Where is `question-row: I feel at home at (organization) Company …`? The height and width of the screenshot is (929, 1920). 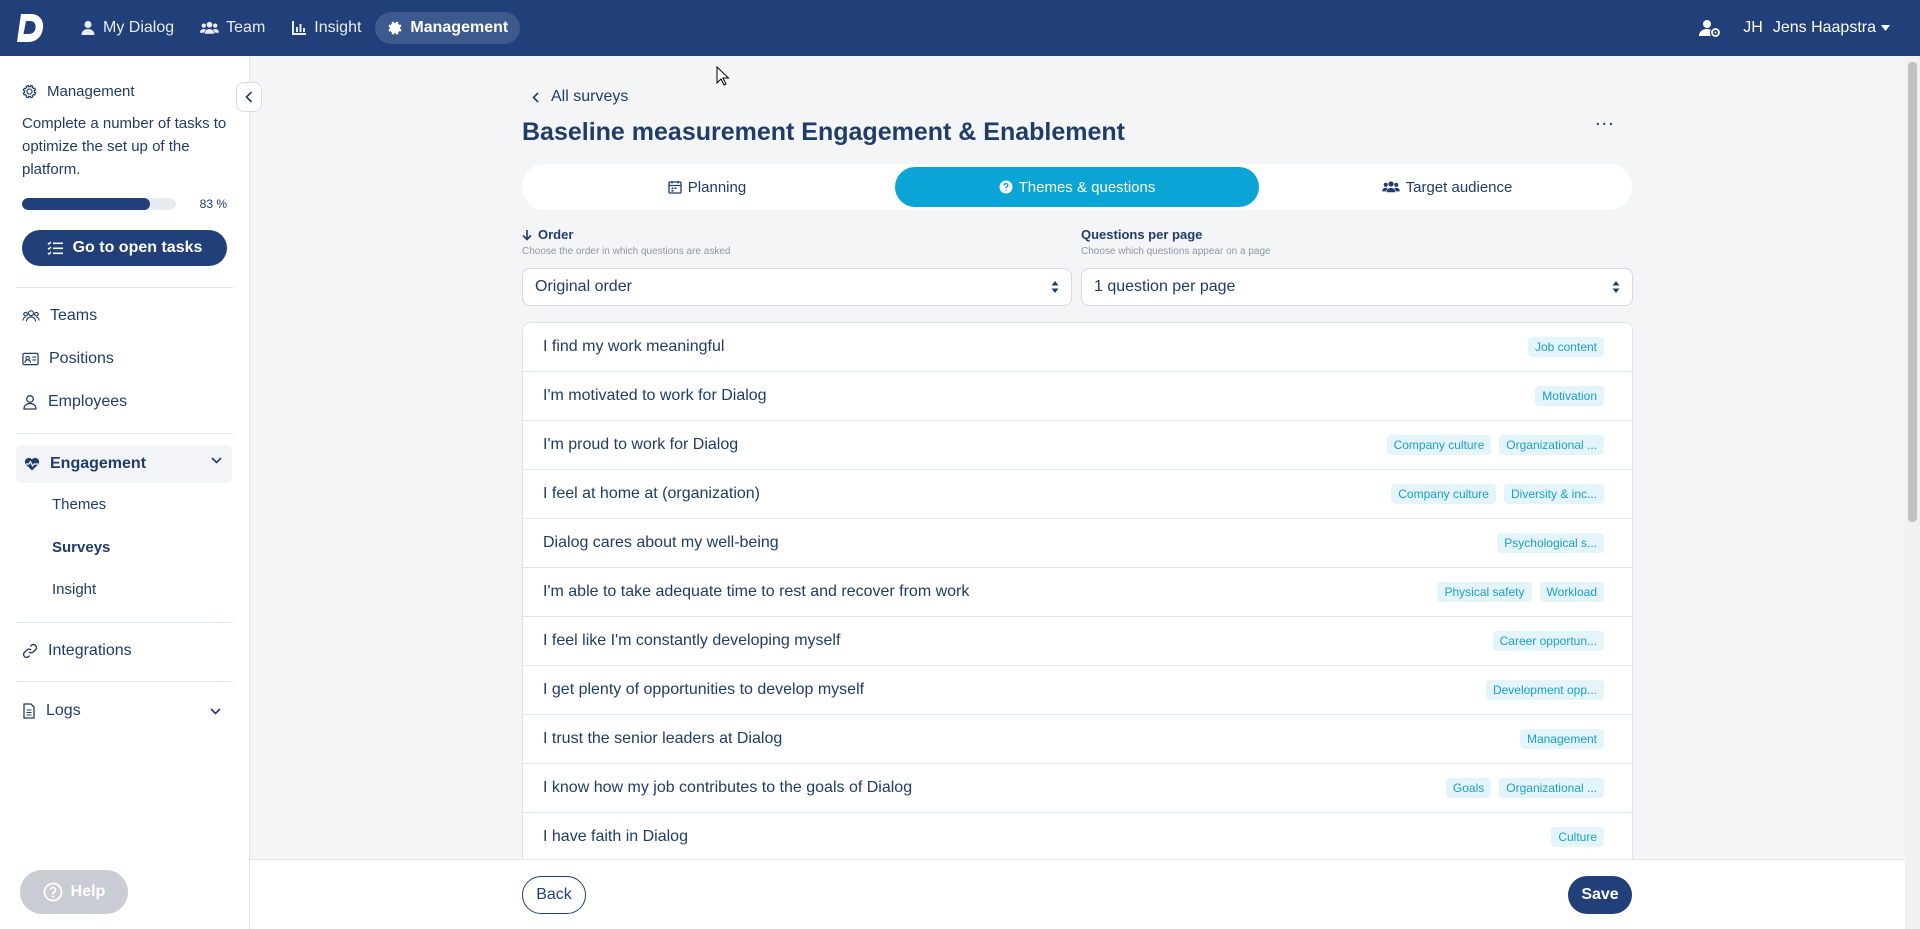 question-row: I feel at home at (organization) Company … is located at coordinates (1077, 494).